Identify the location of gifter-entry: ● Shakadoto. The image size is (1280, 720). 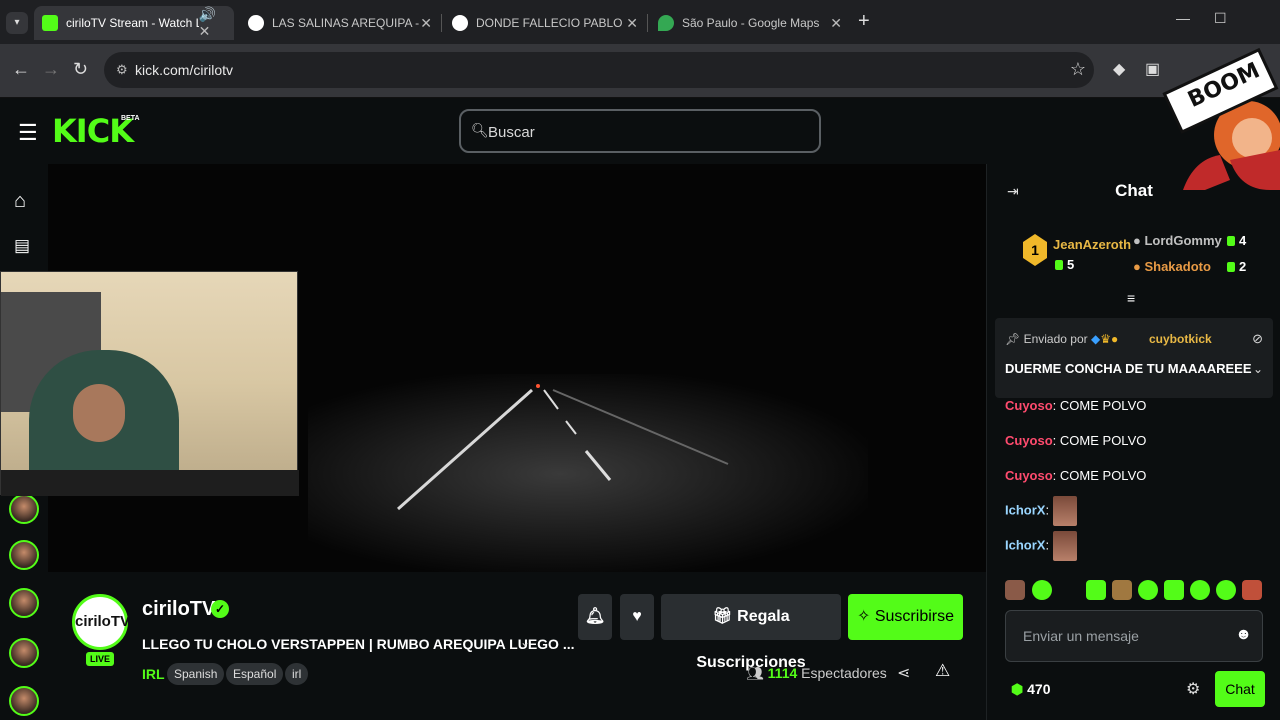
(1172, 266).